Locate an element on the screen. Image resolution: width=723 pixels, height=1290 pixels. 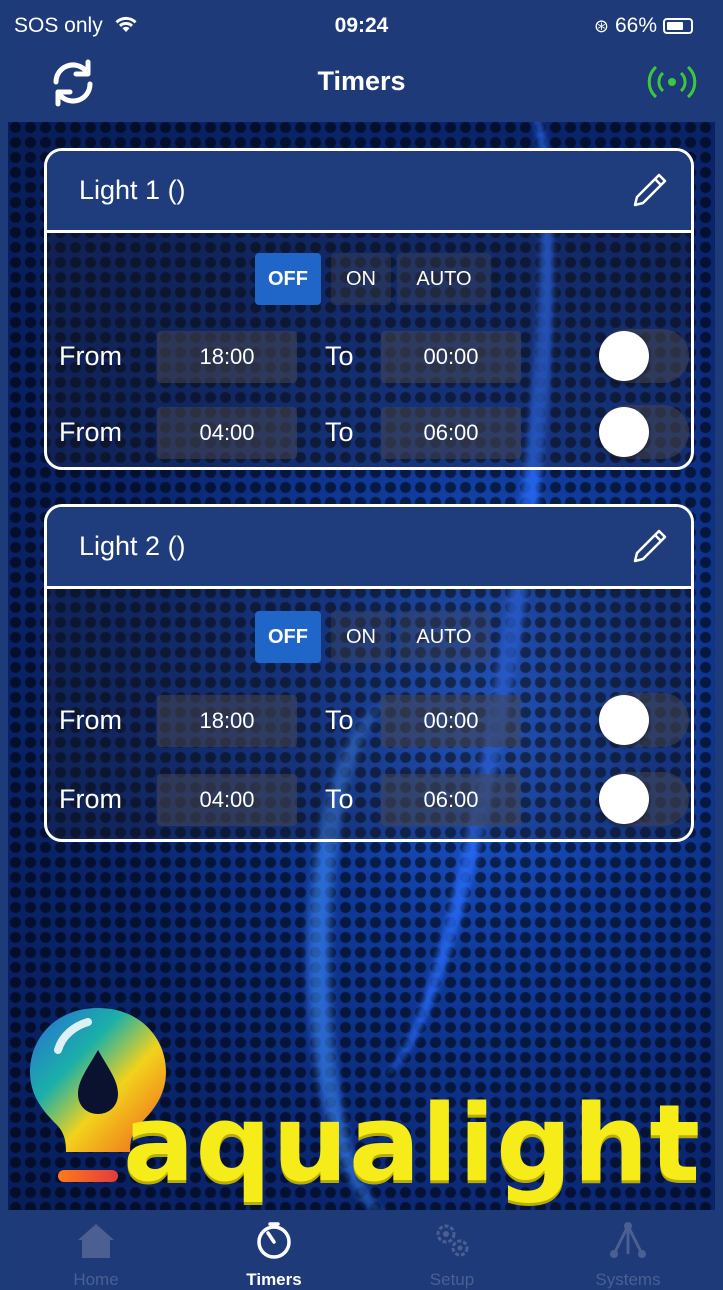
tab-timers: Timers is located at coordinates (274, 1250).